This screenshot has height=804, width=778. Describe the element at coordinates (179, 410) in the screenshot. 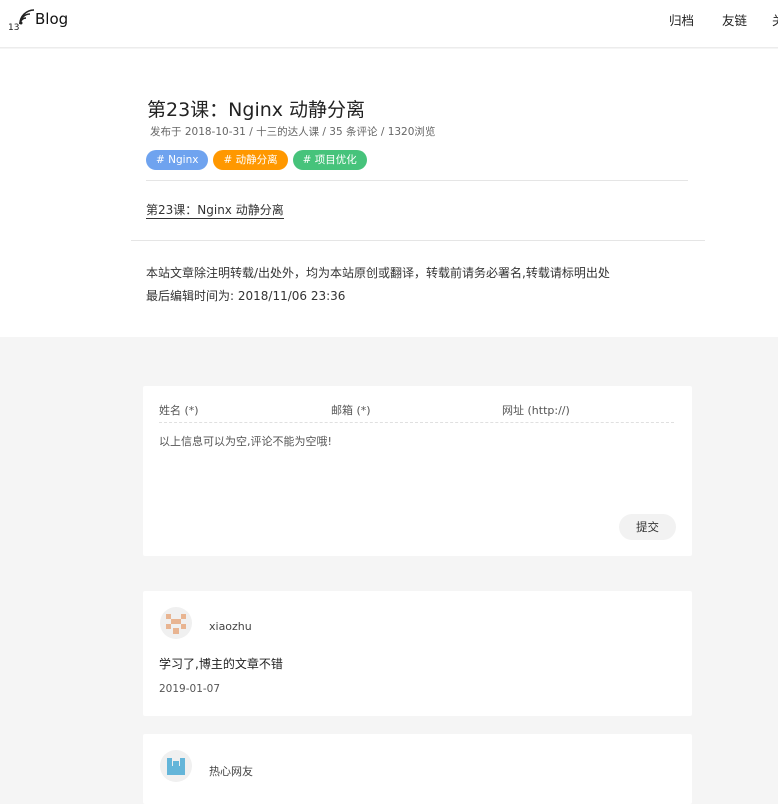

I see `name-input: 姓名 (*)` at that location.